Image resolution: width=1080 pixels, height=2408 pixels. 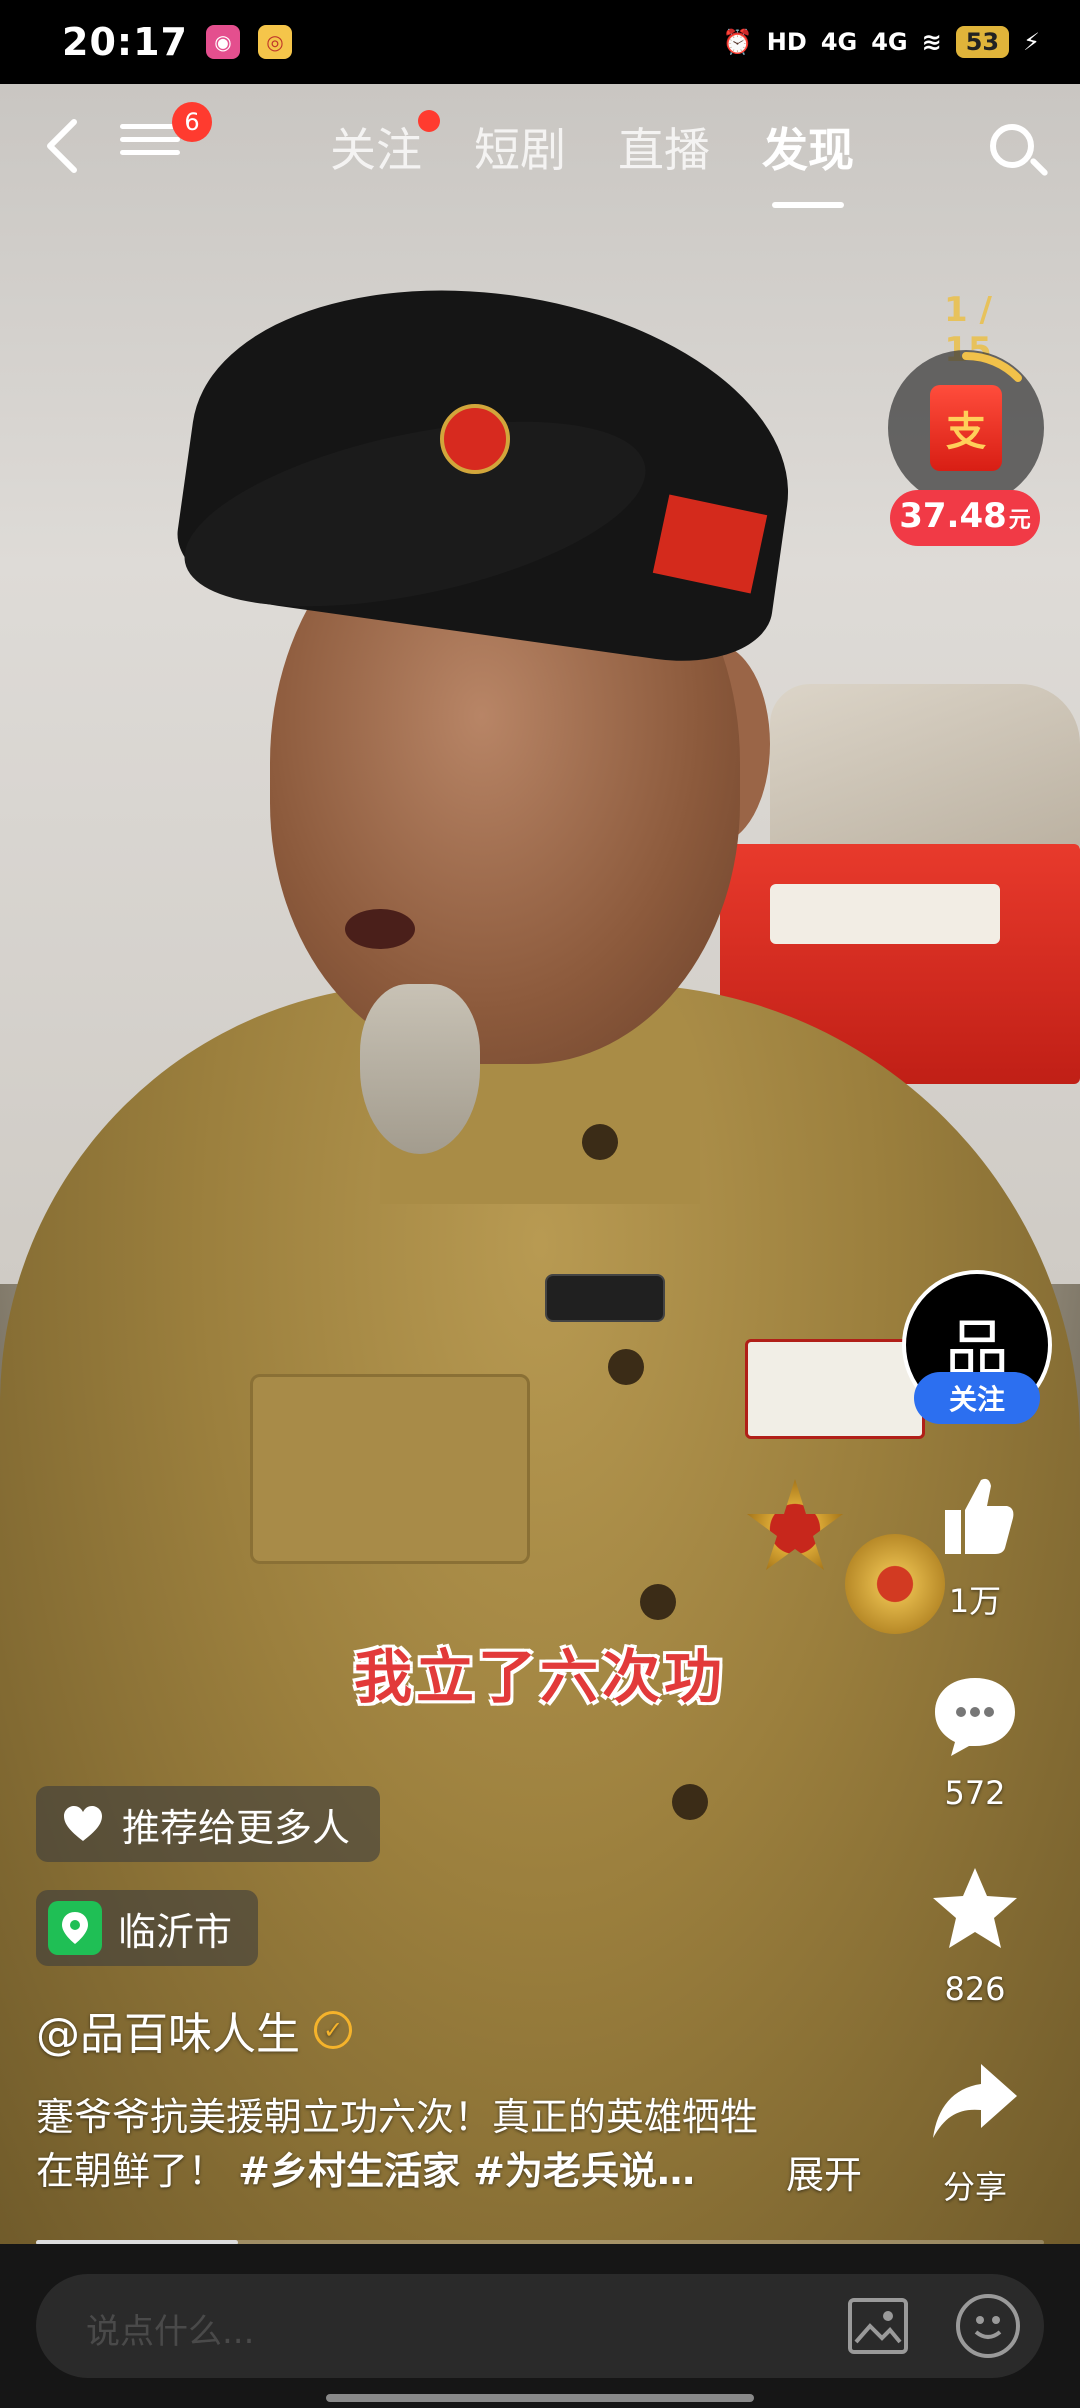 I want to click on search-icon, so click(x=1012, y=146).